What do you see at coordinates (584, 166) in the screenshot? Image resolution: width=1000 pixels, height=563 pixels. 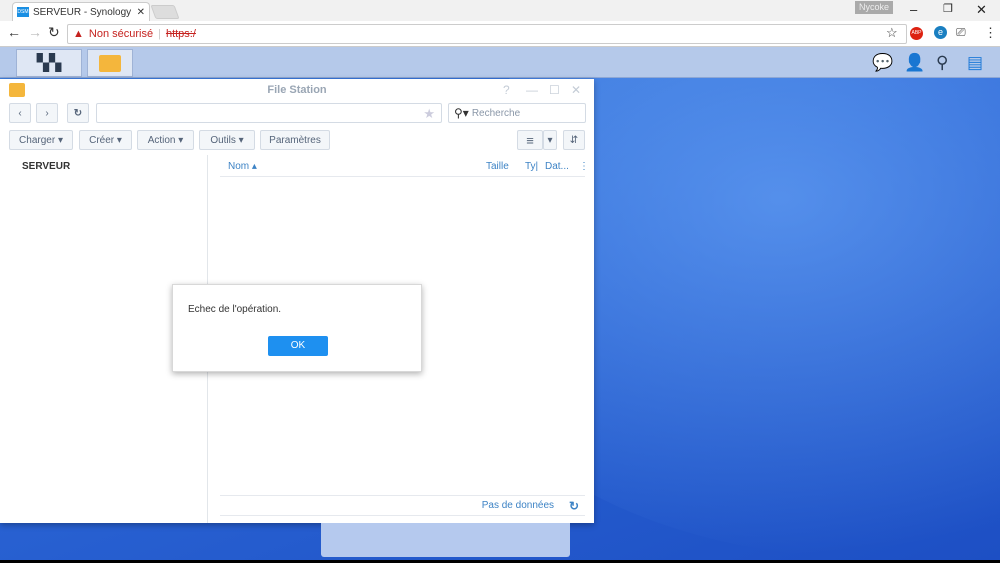 I see `column-options-icon: ⋮` at bounding box center [584, 166].